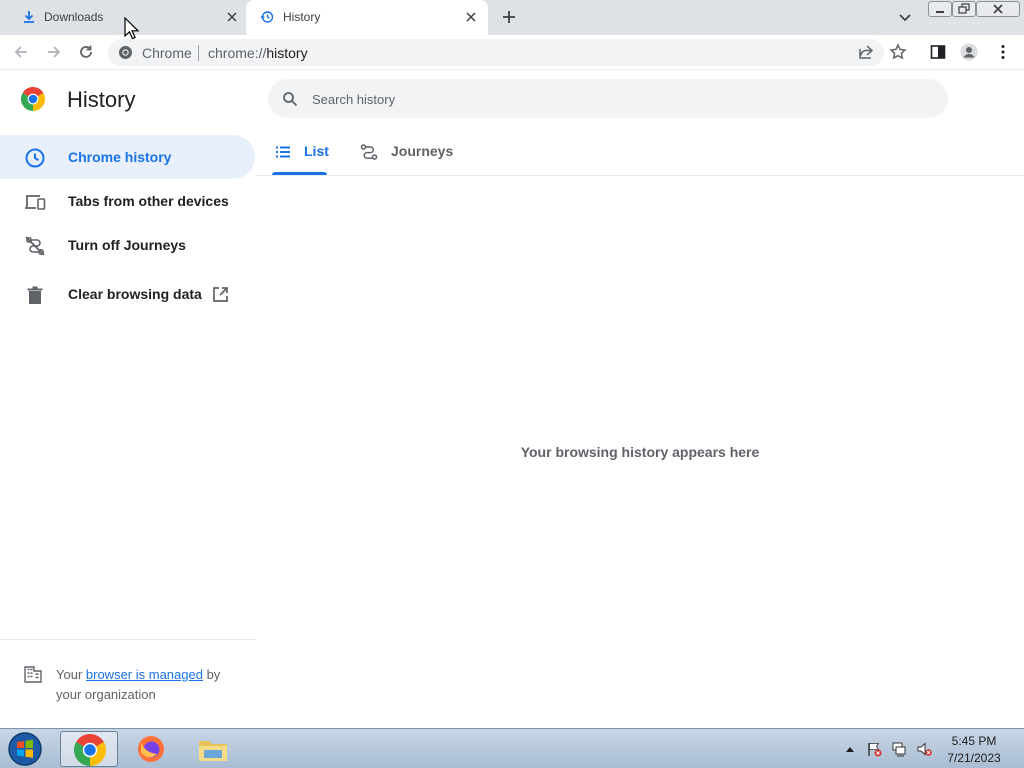 The image size is (1024, 768). I want to click on minimize-icon, so click(940, 12).